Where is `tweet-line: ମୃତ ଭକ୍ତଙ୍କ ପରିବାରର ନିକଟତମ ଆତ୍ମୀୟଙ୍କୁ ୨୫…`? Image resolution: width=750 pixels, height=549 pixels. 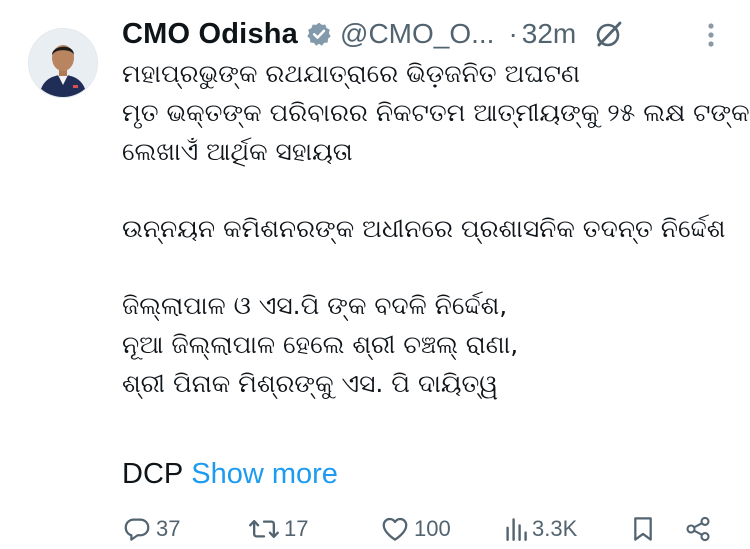 tweet-line: ମୃତ ଭକ୍ତଙ୍କ ପରିବାରର ନିକଟତମ ଆତ୍ମୀୟଙ୍କୁ ୨୫… is located at coordinates (436, 112).